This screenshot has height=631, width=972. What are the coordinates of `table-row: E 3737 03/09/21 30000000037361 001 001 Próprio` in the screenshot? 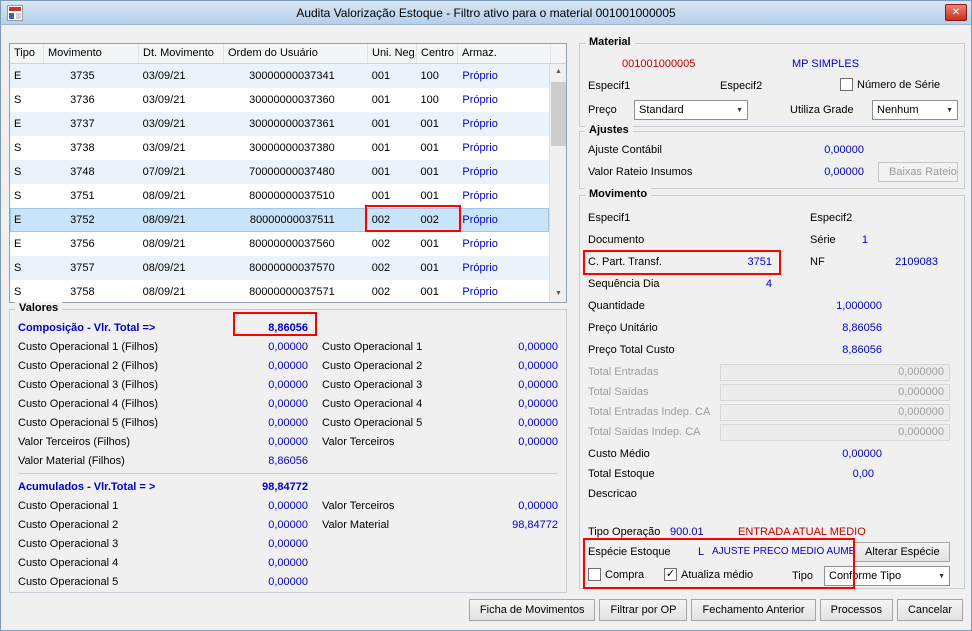 It's located at (279, 124).